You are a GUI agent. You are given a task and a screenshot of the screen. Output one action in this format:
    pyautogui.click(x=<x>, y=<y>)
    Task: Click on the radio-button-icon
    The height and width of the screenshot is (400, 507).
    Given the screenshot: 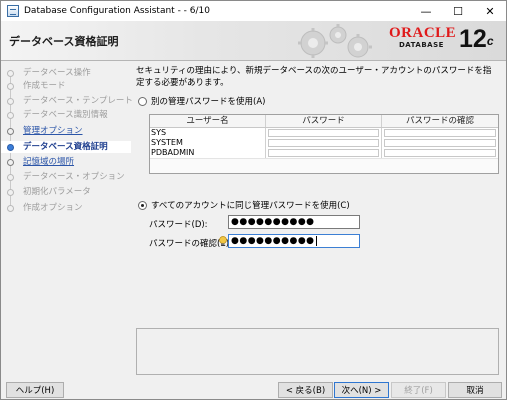 What is the action you would take?
    pyautogui.click(x=142, y=101)
    